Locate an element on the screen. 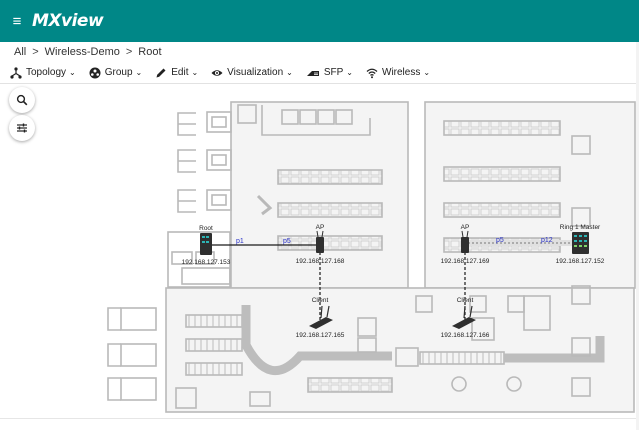  canvas-bottom-divider is located at coordinates (319, 418).